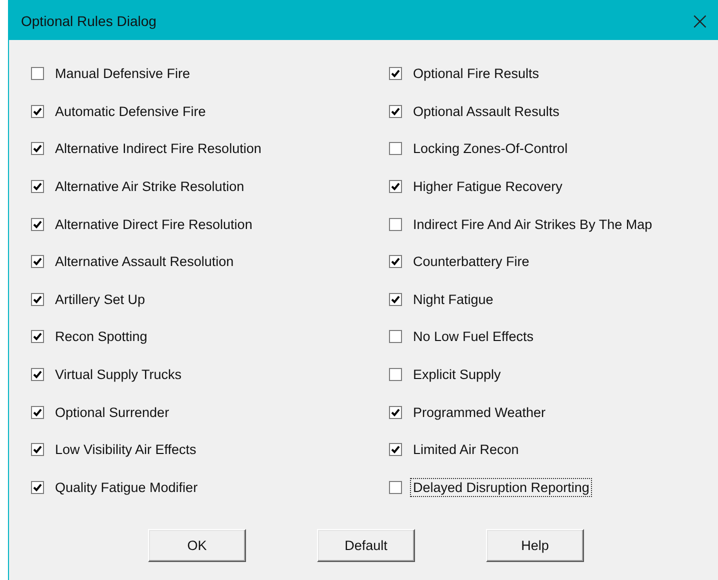  What do you see at coordinates (466, 450) in the screenshot?
I see `checkbox-label: Limited Air Recon` at bounding box center [466, 450].